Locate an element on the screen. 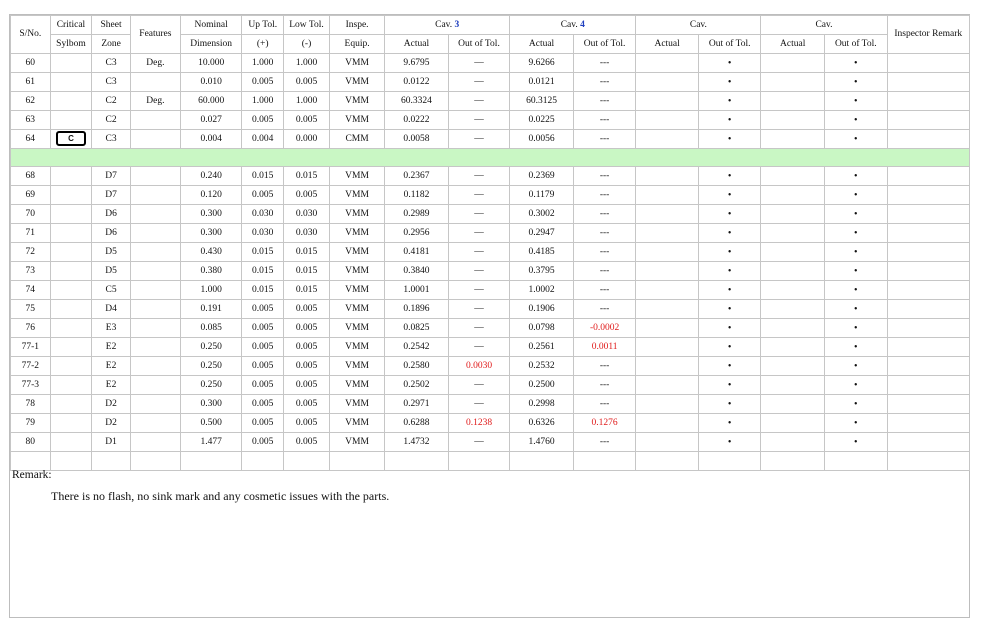  header-up-tol-sub: (+) is located at coordinates (263, 44).